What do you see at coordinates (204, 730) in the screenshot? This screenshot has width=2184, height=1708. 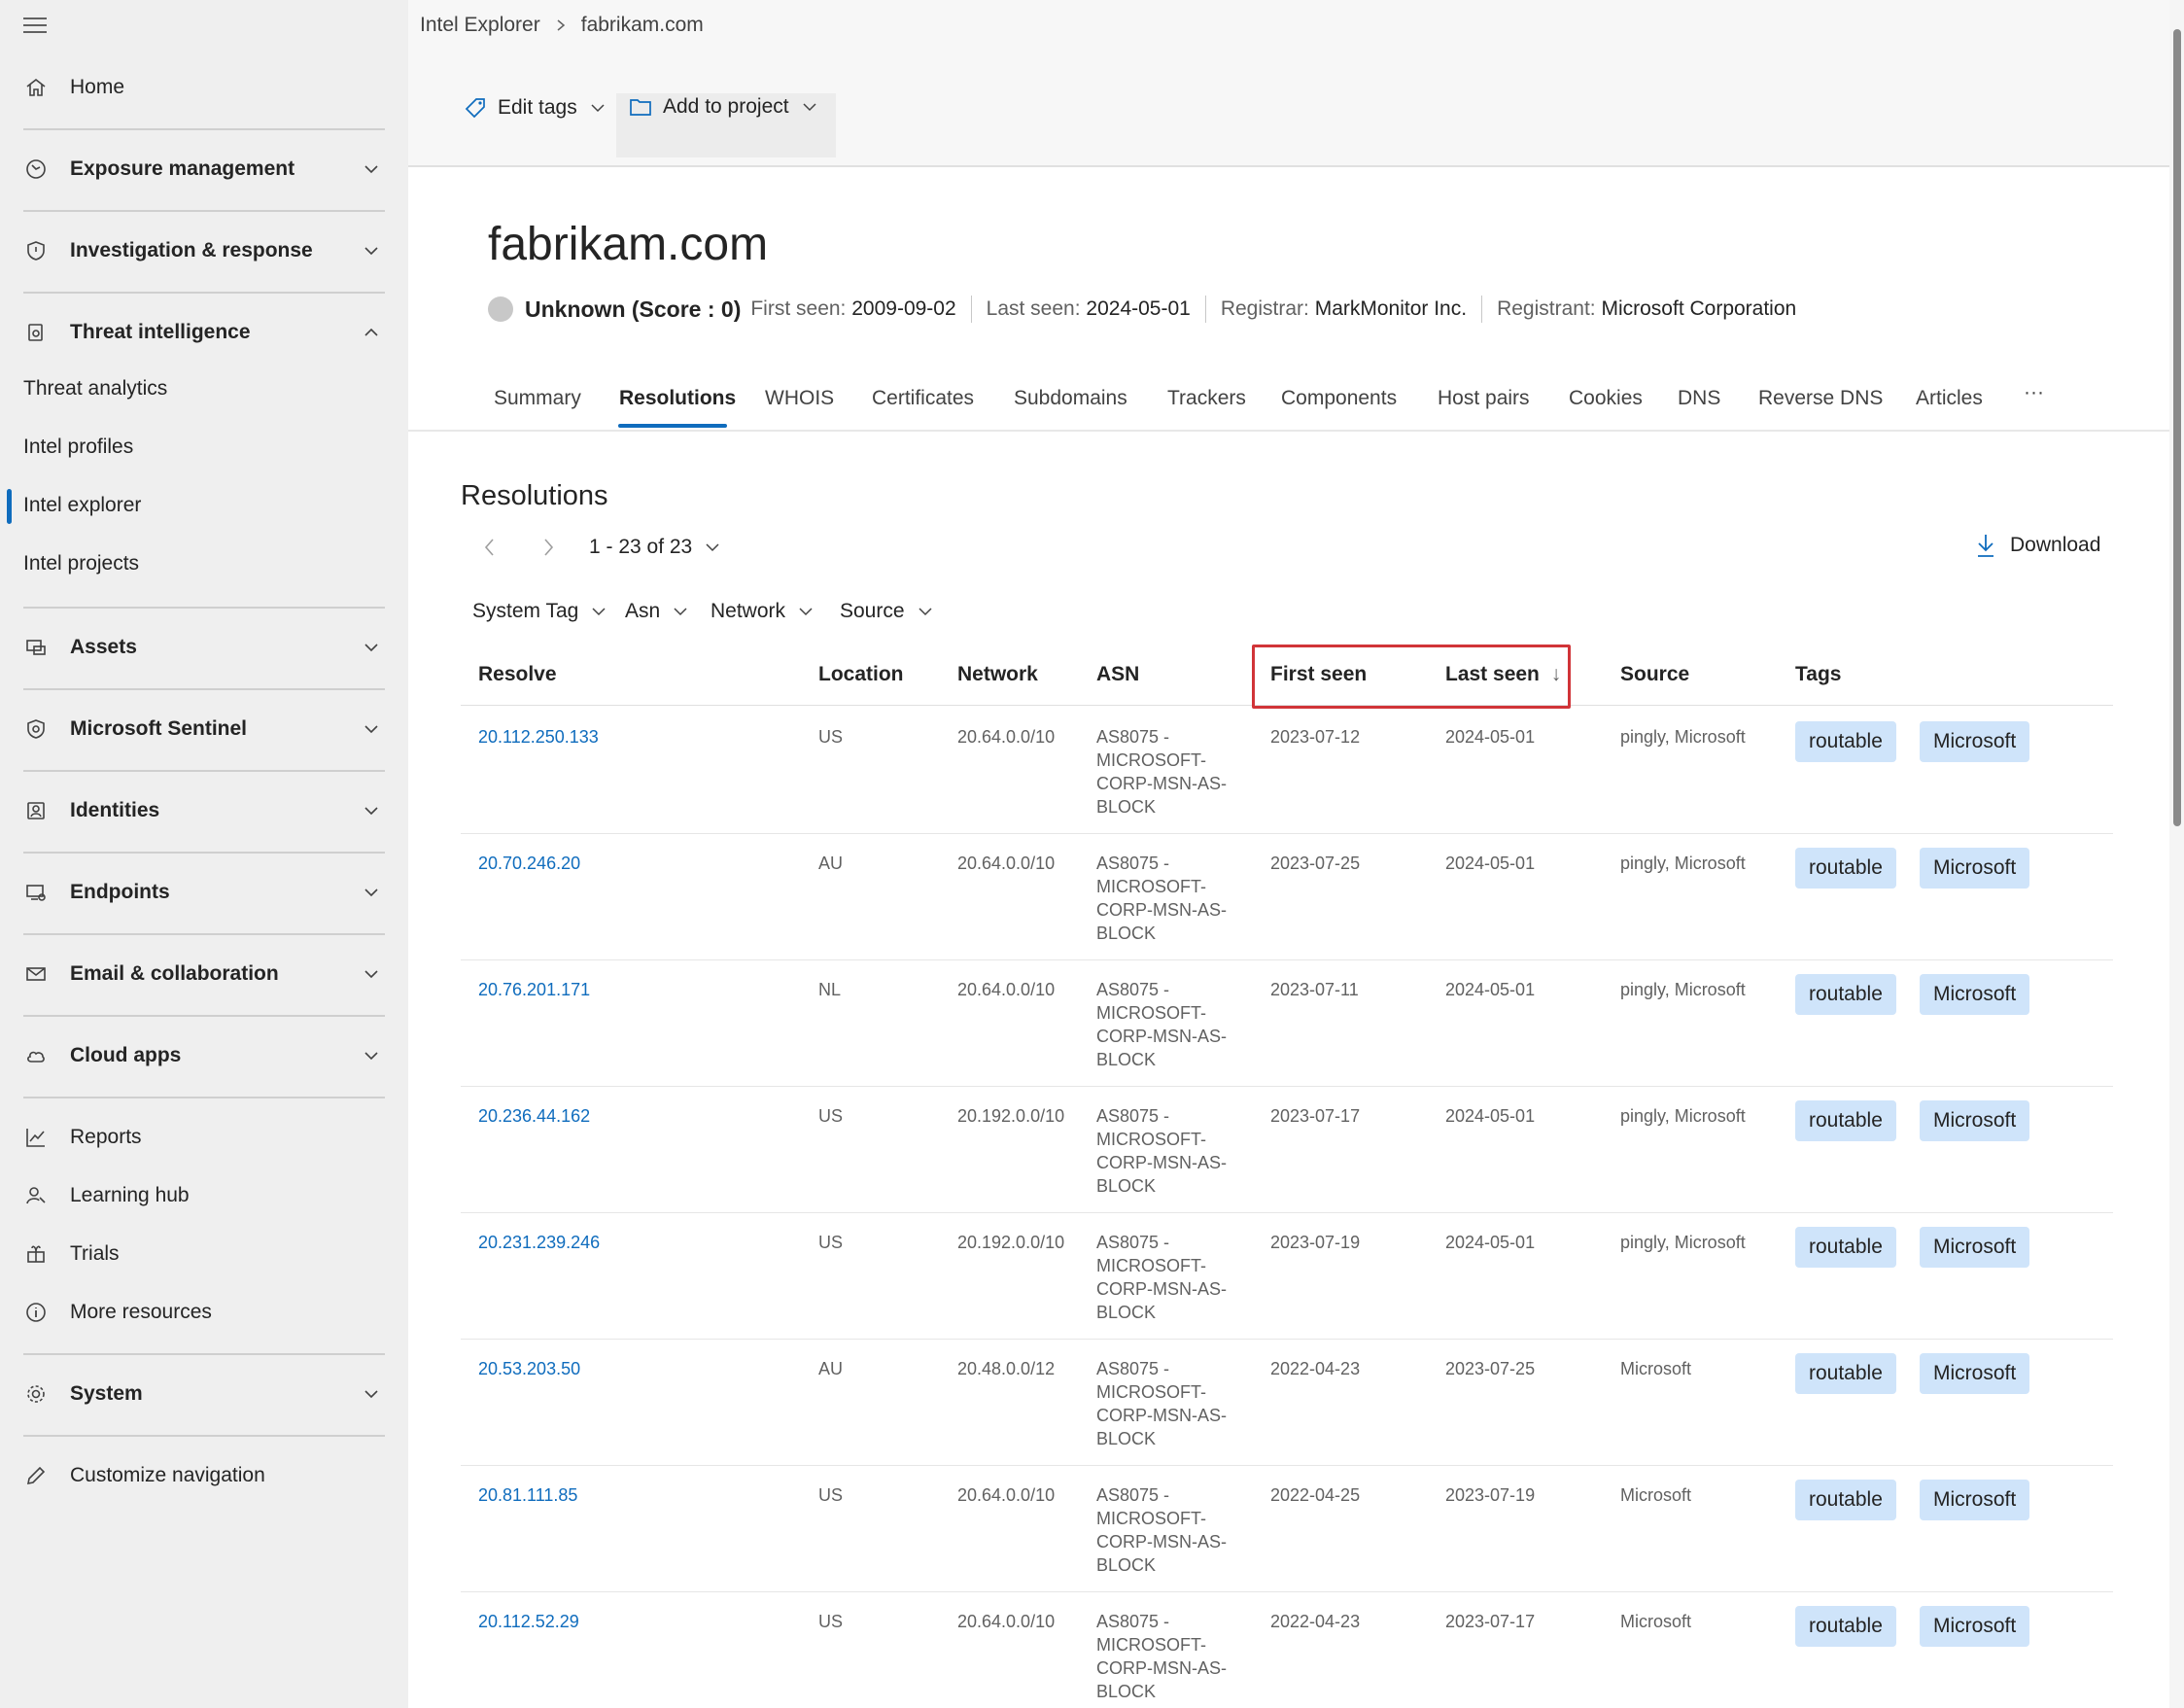 I see `nav-item-microsoft-sentinel: Microsoft Sentinel` at bounding box center [204, 730].